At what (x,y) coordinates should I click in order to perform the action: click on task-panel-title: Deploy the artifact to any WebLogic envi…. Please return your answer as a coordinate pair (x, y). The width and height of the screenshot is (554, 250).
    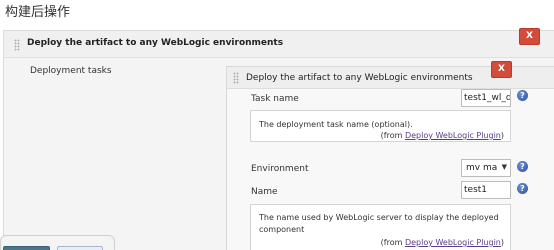
    Looking at the image, I should click on (359, 78).